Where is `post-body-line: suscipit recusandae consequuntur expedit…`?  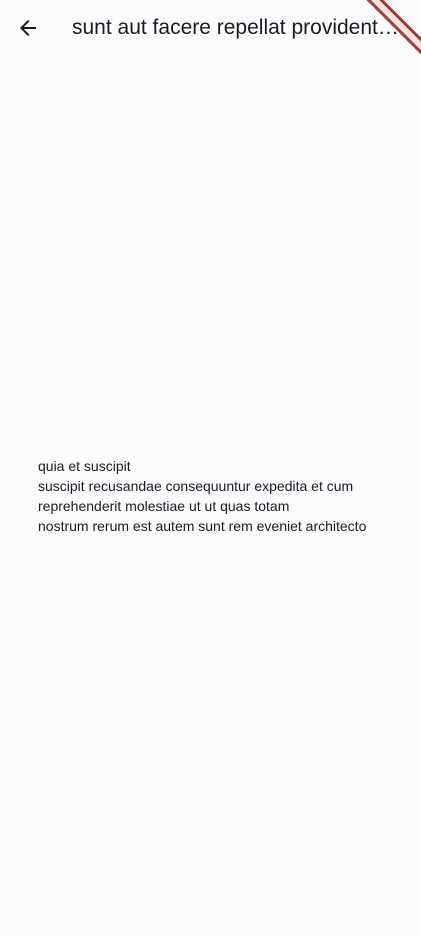 post-body-line: suscipit recusandae consequuntur expedit… is located at coordinates (196, 486).